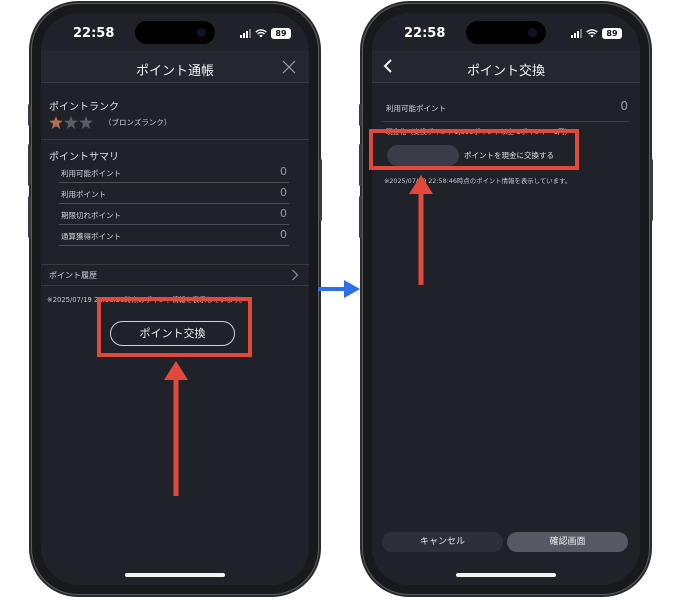 This screenshot has width=680, height=600. I want to click on available-points-value: 0, so click(624, 106).